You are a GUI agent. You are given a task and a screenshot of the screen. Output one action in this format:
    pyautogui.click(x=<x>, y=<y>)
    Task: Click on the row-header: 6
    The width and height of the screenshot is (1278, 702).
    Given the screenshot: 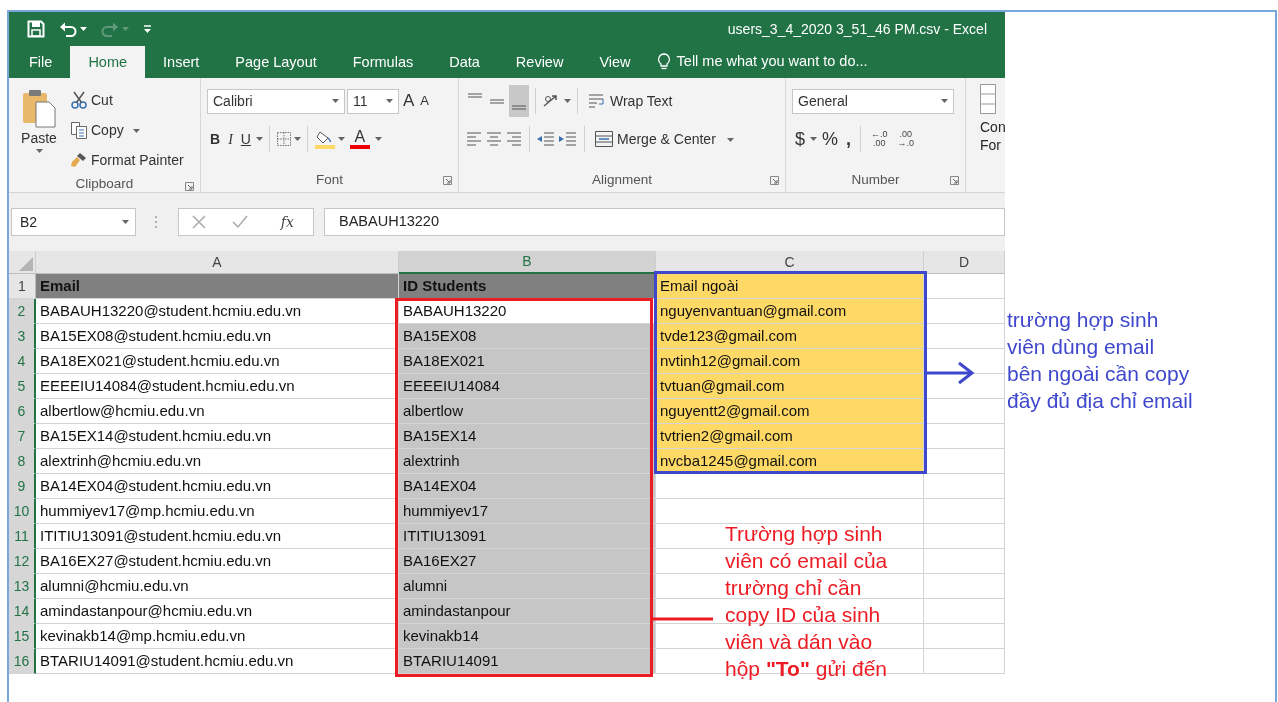 What is the action you would take?
    pyautogui.click(x=22, y=411)
    